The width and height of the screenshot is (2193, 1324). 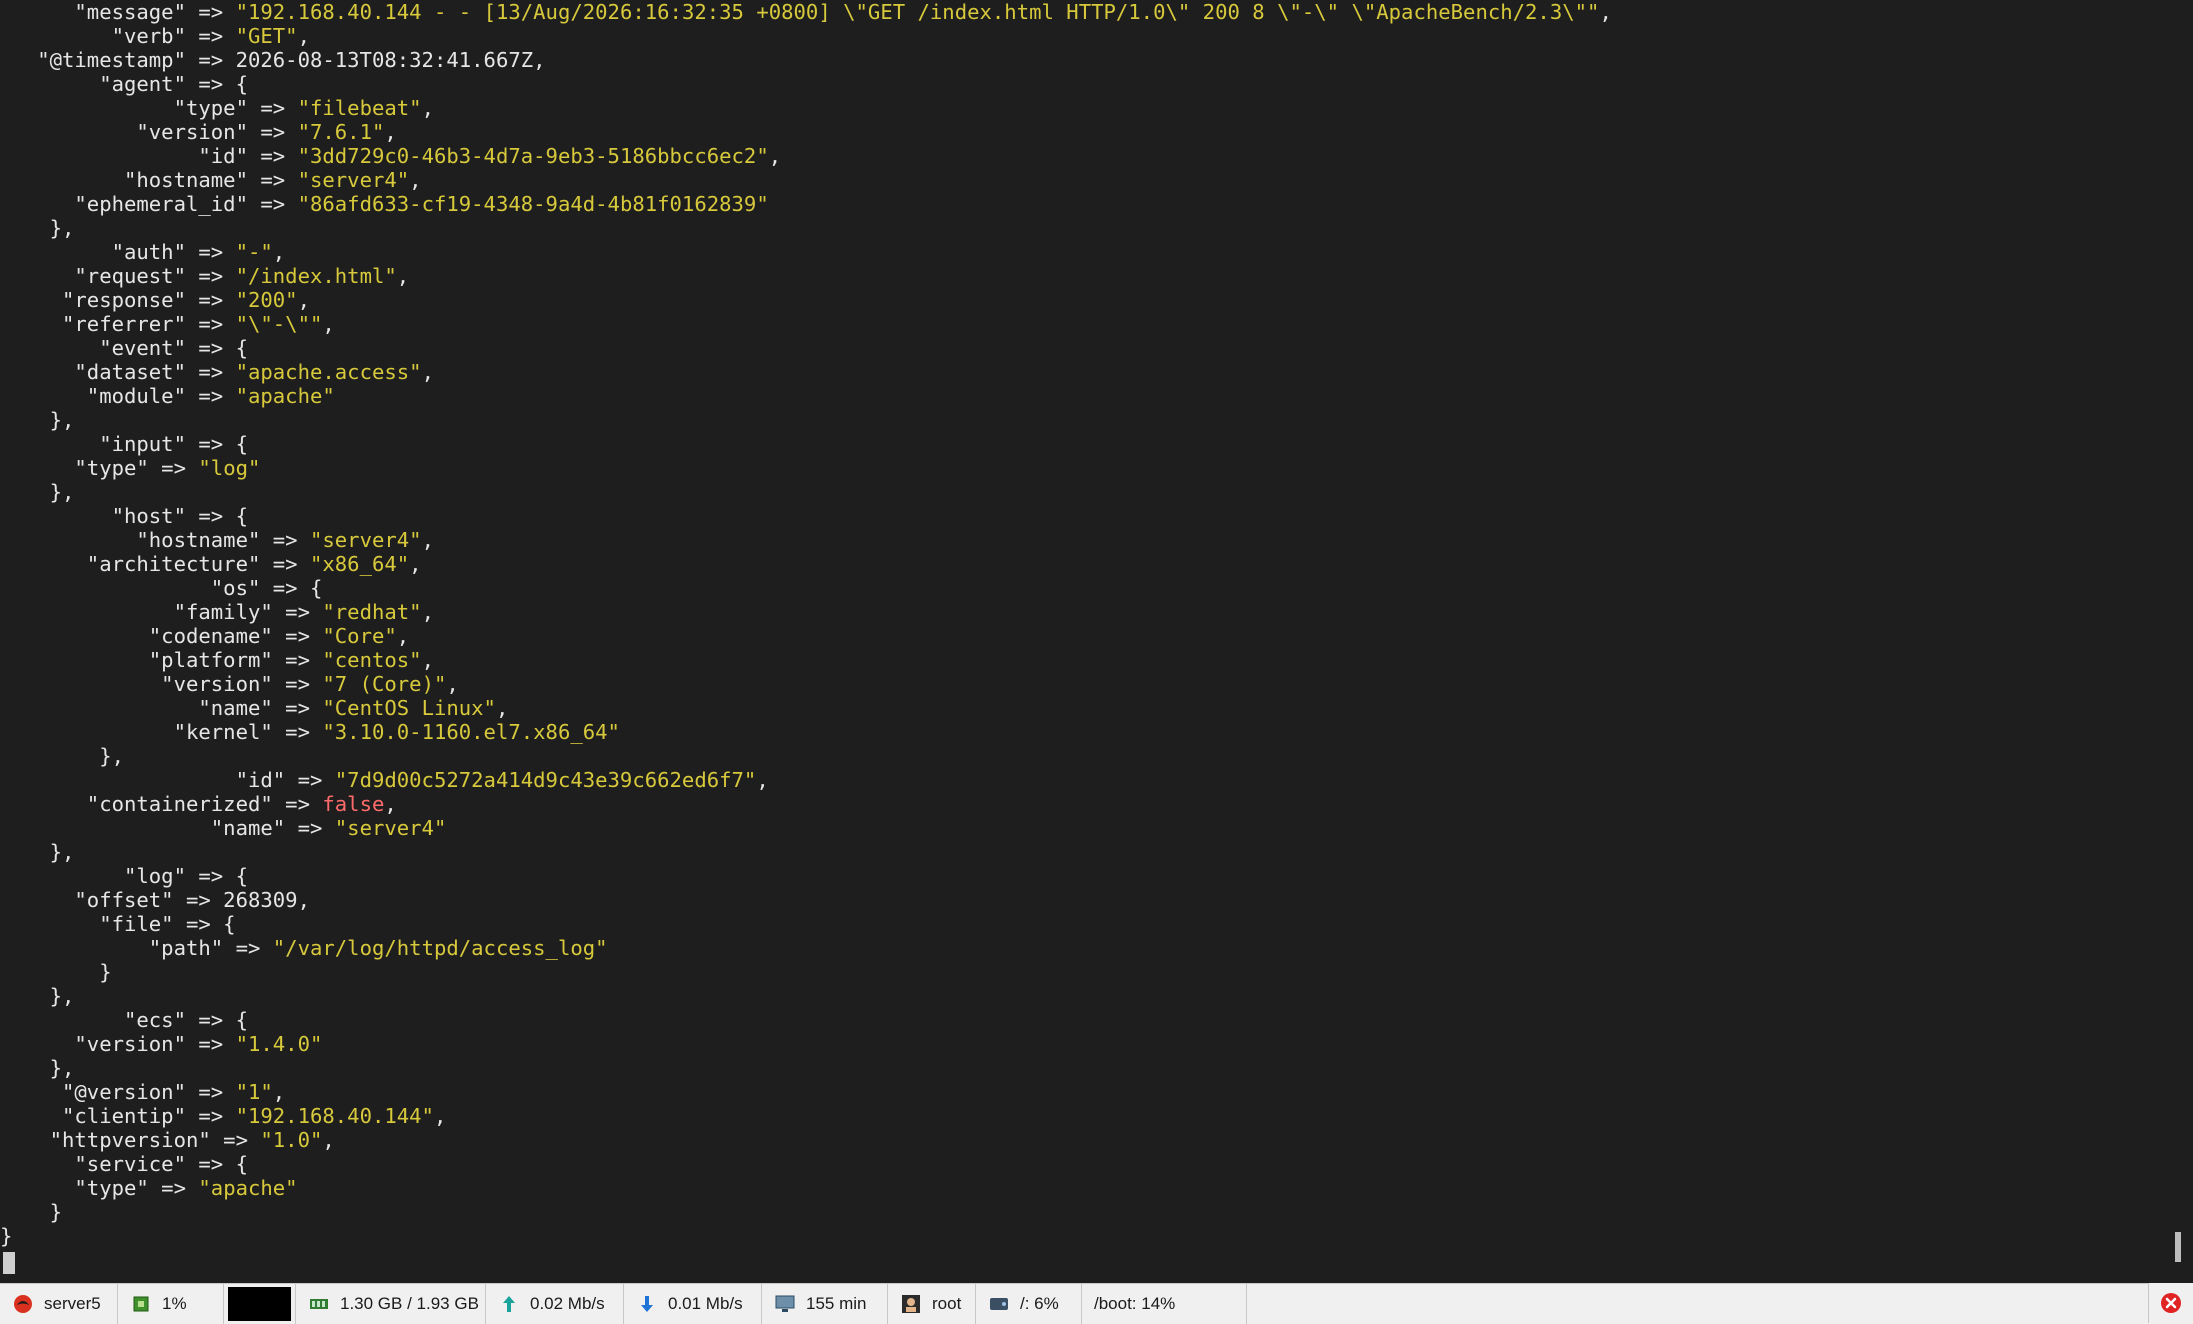 I want to click on string-token: "/var/log/httpd/access_log", so click(x=440, y=948).